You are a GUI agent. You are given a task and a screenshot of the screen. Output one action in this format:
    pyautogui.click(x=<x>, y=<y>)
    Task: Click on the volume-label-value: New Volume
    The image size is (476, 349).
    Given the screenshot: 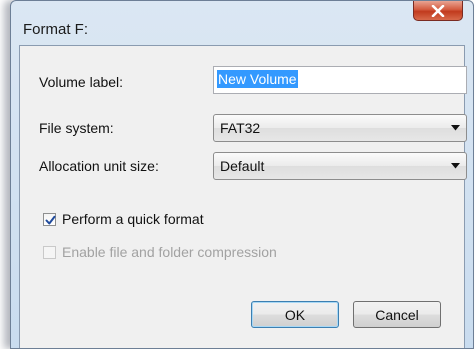 What is the action you would take?
    pyautogui.click(x=257, y=79)
    